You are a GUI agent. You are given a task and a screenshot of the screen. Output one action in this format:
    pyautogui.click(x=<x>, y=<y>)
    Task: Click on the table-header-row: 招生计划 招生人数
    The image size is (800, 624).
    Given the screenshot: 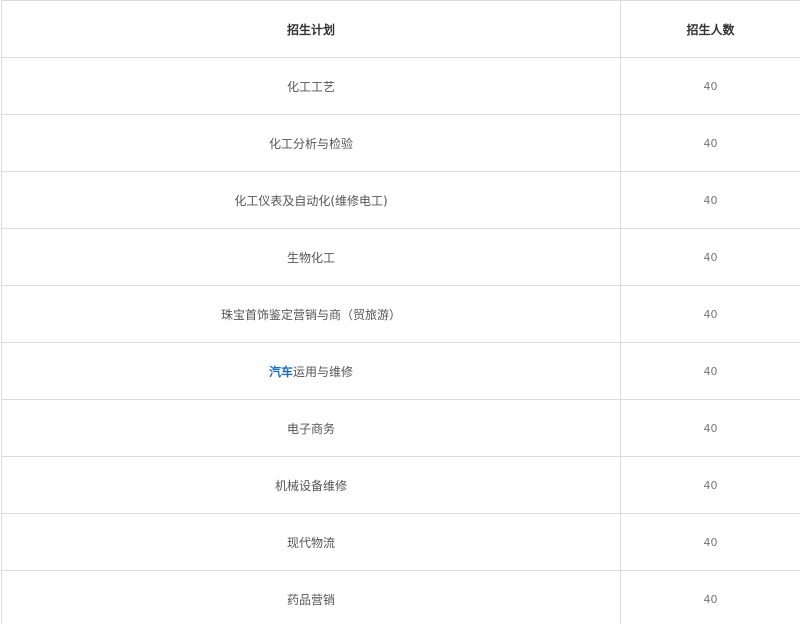 What is the action you would take?
    pyautogui.click(x=400, y=29)
    